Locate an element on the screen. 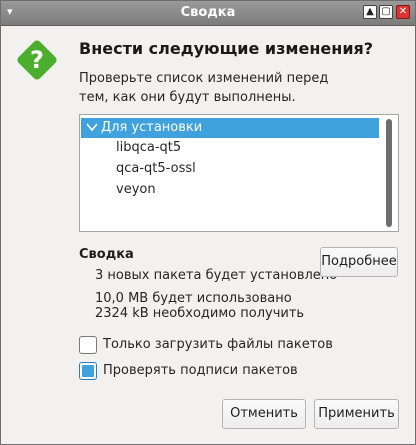  description-line: Проверьте список изменений перед is located at coordinates (204, 78).